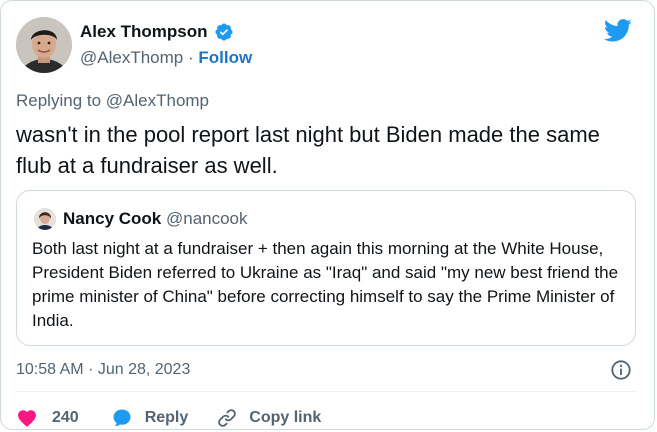  I want to click on reply-button: Reply, so click(150, 418).